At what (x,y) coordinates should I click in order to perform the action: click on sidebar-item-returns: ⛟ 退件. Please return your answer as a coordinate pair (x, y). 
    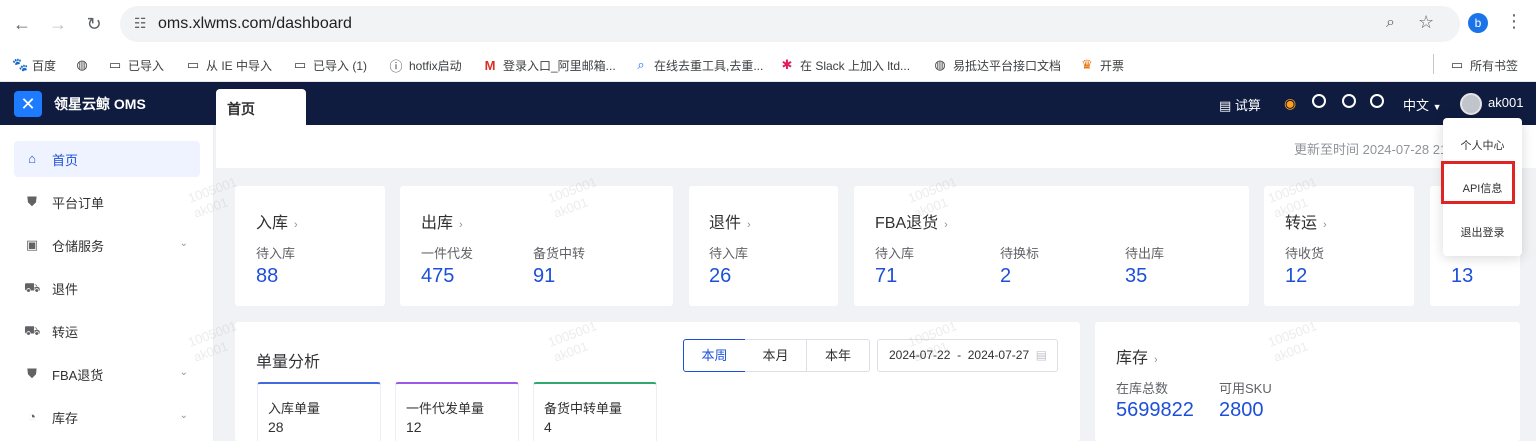
    Looking at the image, I should click on (107, 288).